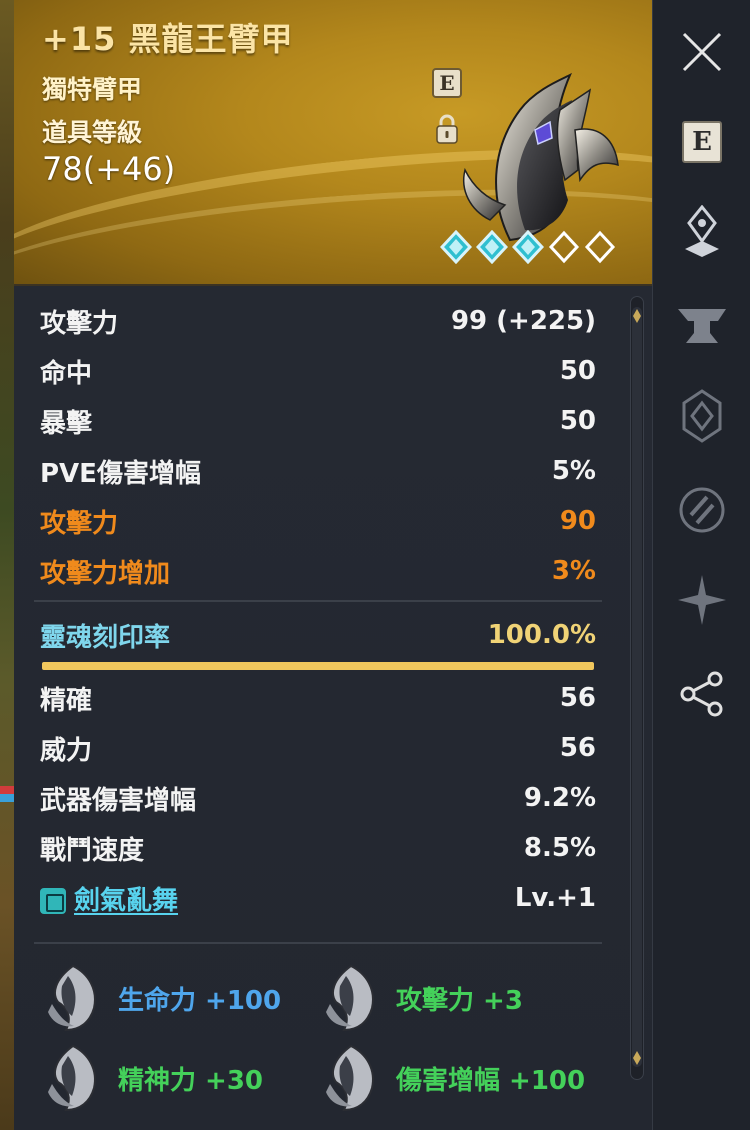 This screenshot has height=1130, width=750. What do you see at coordinates (318, 898) in the screenshot?
I see `skill-row: 劍氣亂舞 Lv.+1` at bounding box center [318, 898].